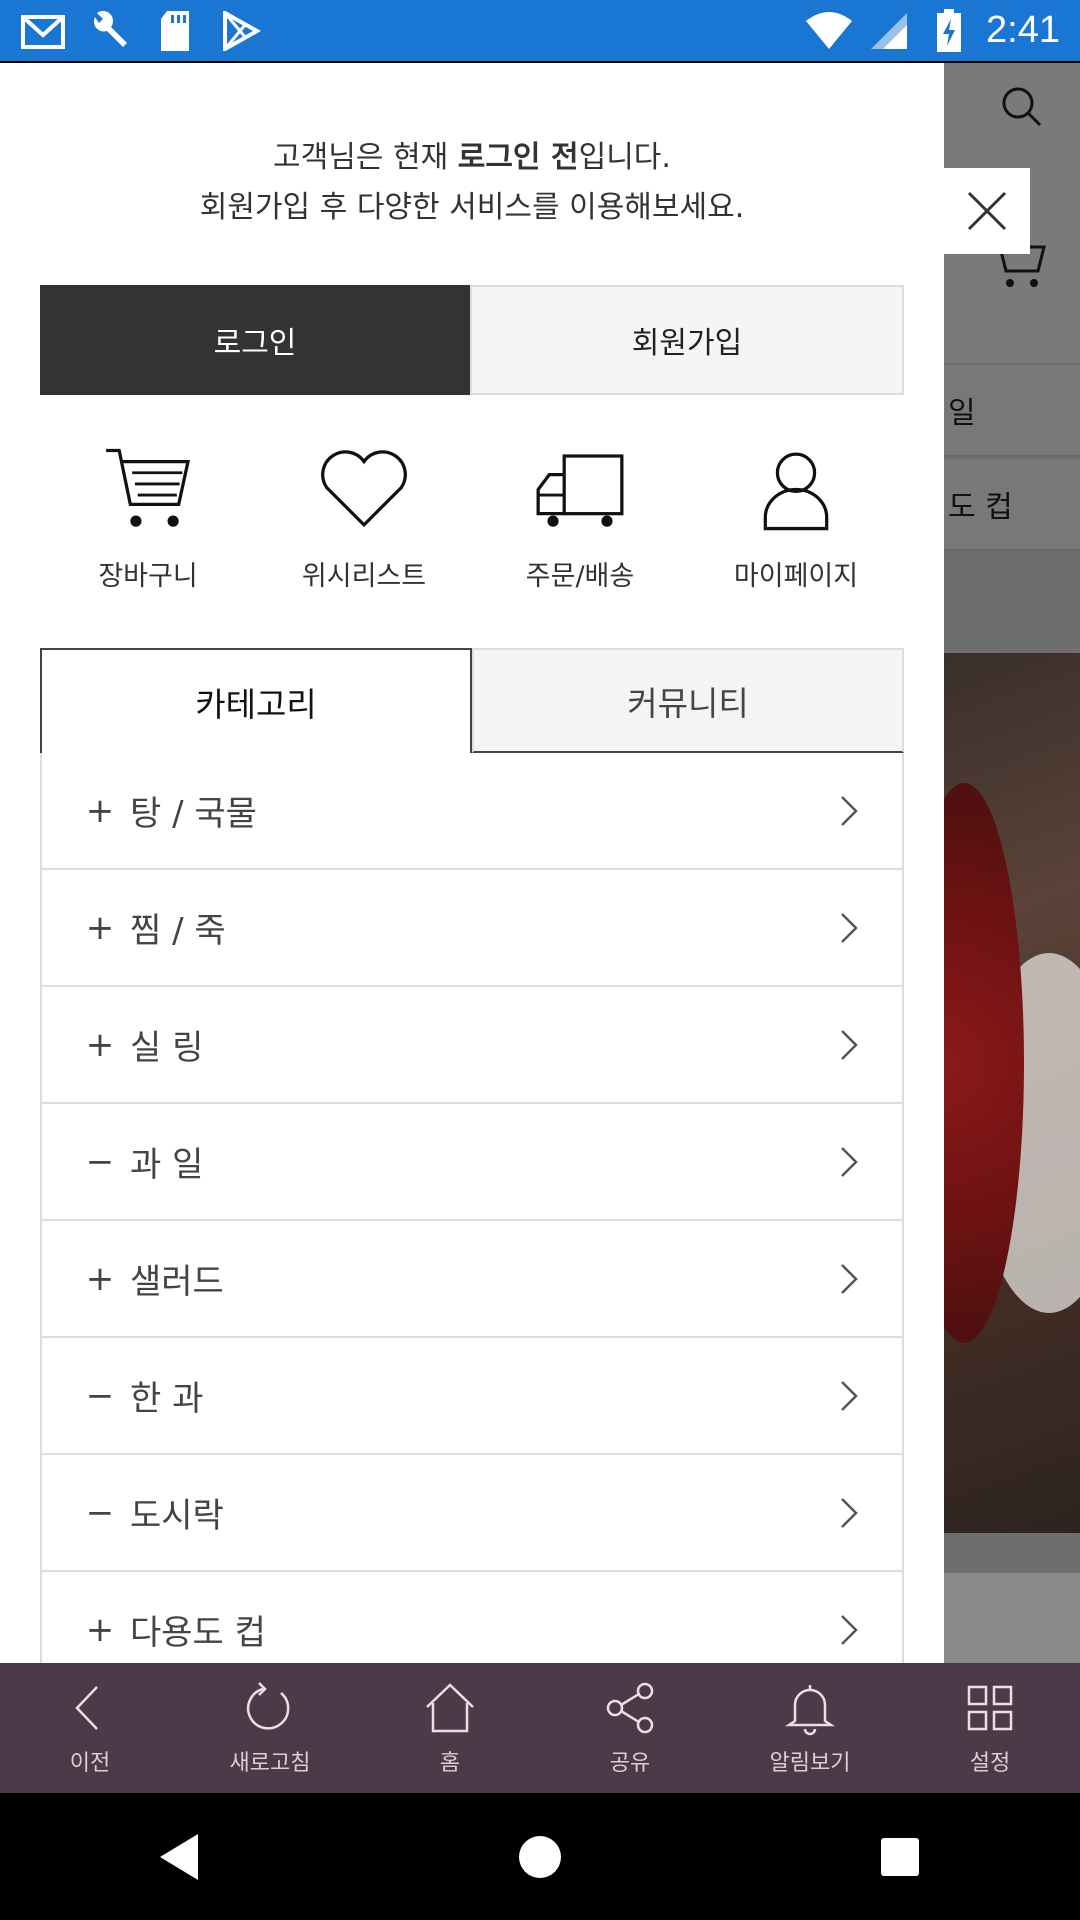  Describe the element at coordinates (472, 928) in the screenshot. I see `category-item: + 찜 / 죽` at that location.